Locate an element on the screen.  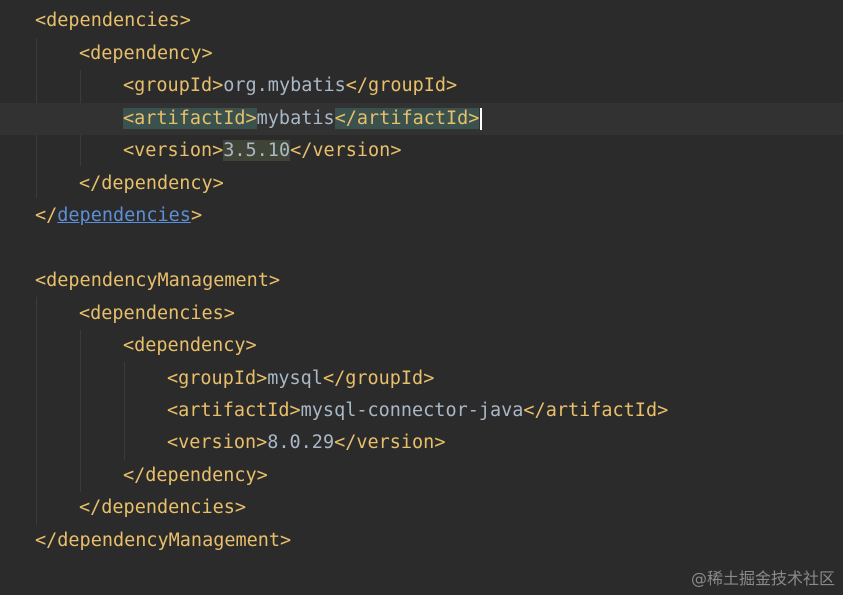
code-line-current: <artifactId>mybatis</artifactId> is located at coordinates (421, 119).